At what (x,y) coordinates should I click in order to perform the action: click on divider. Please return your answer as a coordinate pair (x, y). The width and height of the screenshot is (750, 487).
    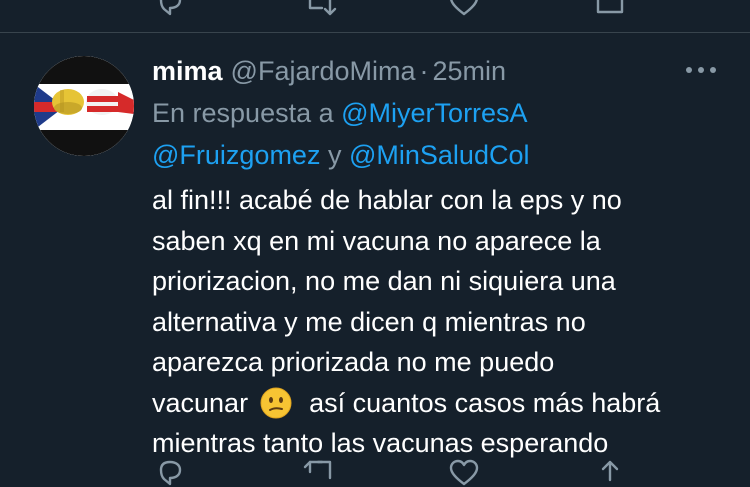
    Looking at the image, I should click on (375, 32).